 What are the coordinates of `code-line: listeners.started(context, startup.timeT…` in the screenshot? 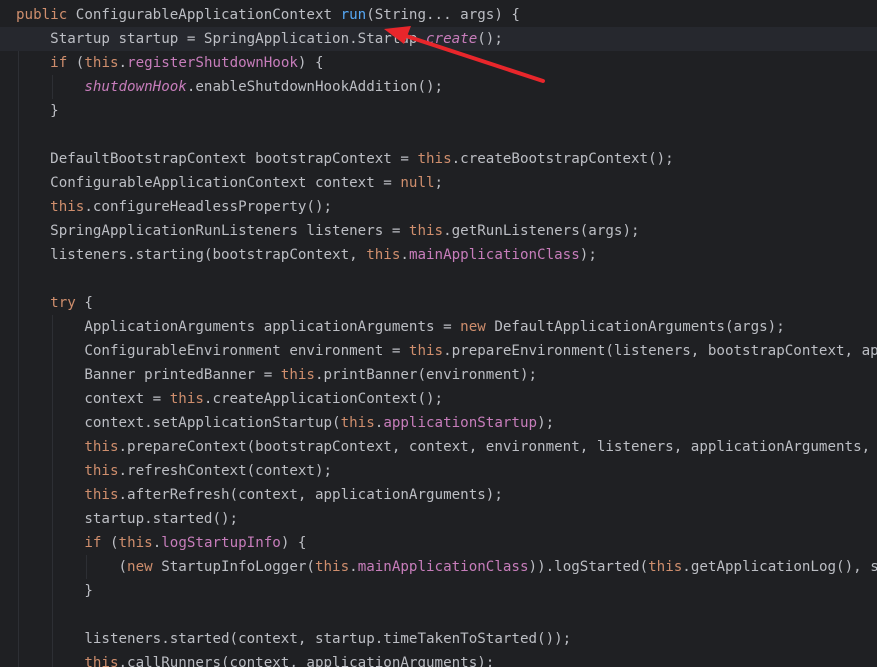 It's located at (438, 639).